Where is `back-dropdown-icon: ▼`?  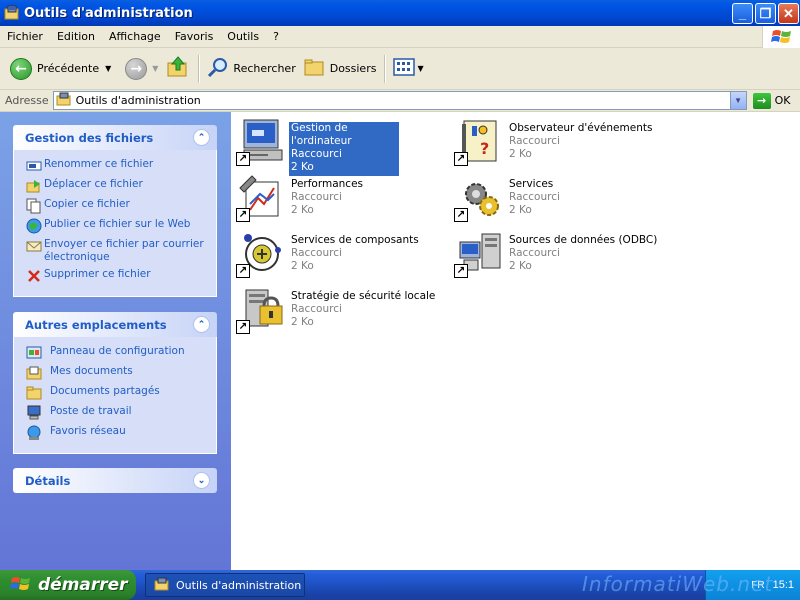
back-dropdown-icon: ▼ is located at coordinates (108, 68).